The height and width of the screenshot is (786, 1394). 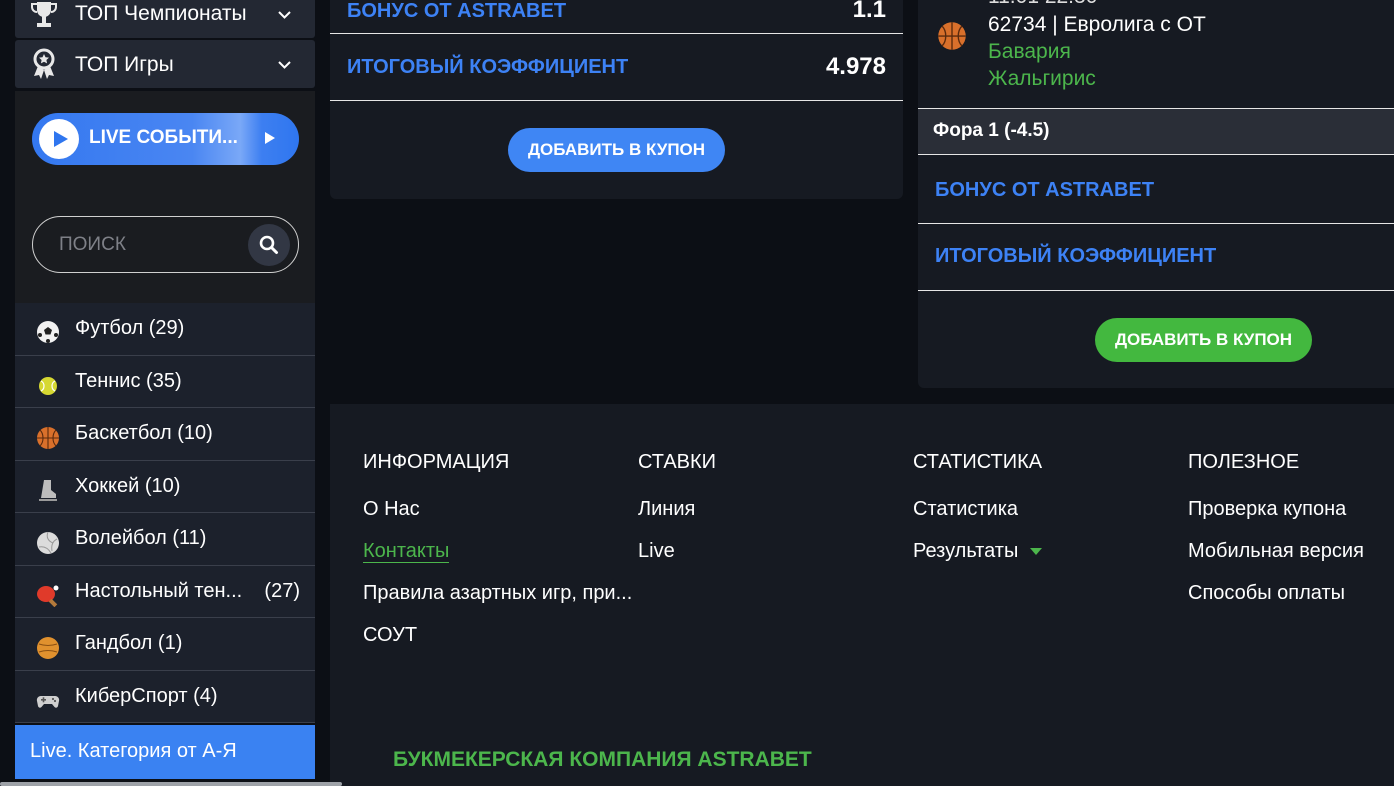 I want to click on table-tennis-icon, so click(x=48, y=596).